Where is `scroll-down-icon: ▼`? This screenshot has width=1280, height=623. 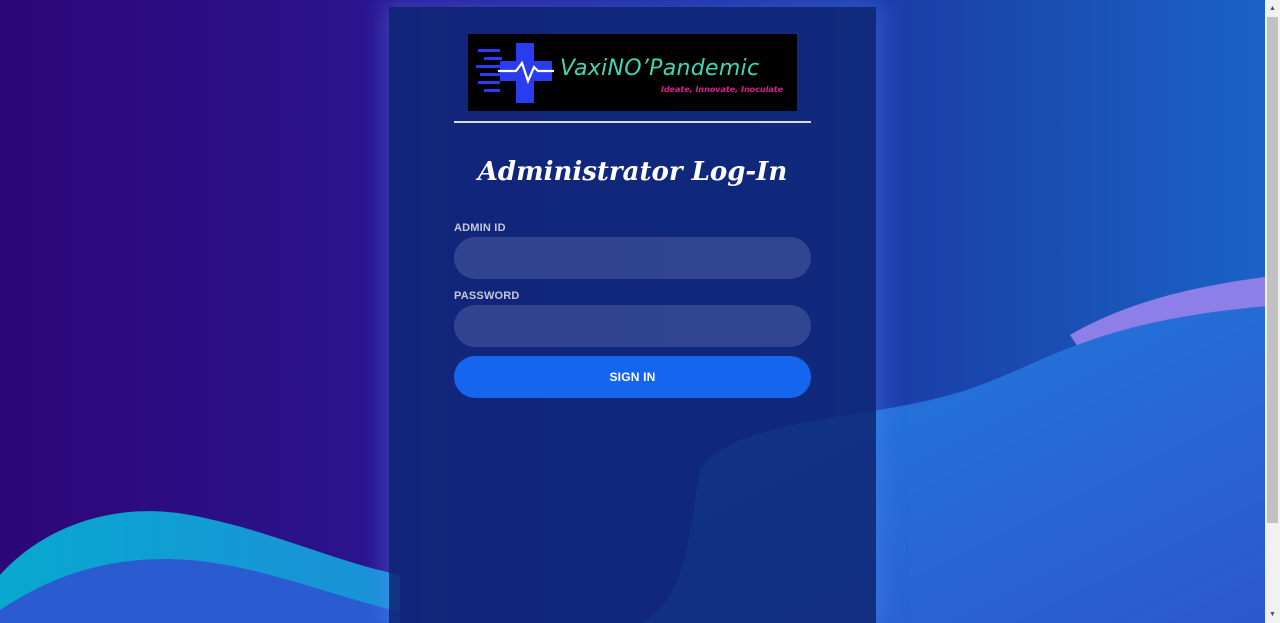
scroll-down-icon: ▼ is located at coordinates (1272, 614).